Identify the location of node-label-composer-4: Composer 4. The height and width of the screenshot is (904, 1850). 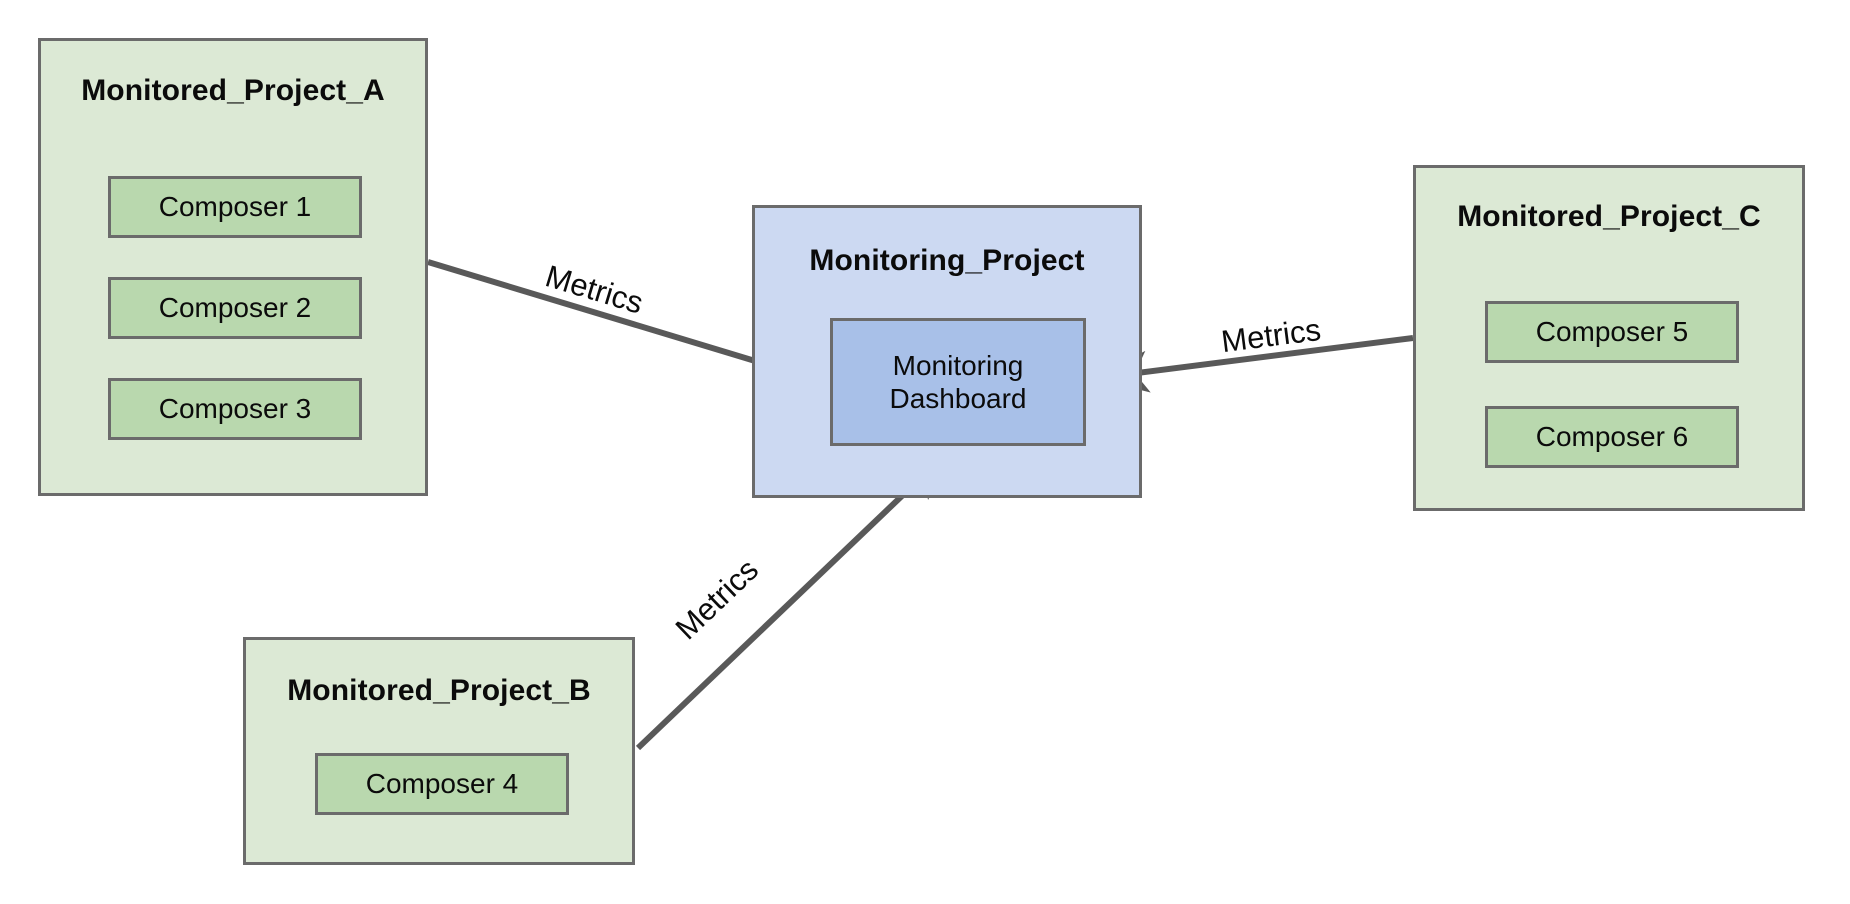
(442, 784).